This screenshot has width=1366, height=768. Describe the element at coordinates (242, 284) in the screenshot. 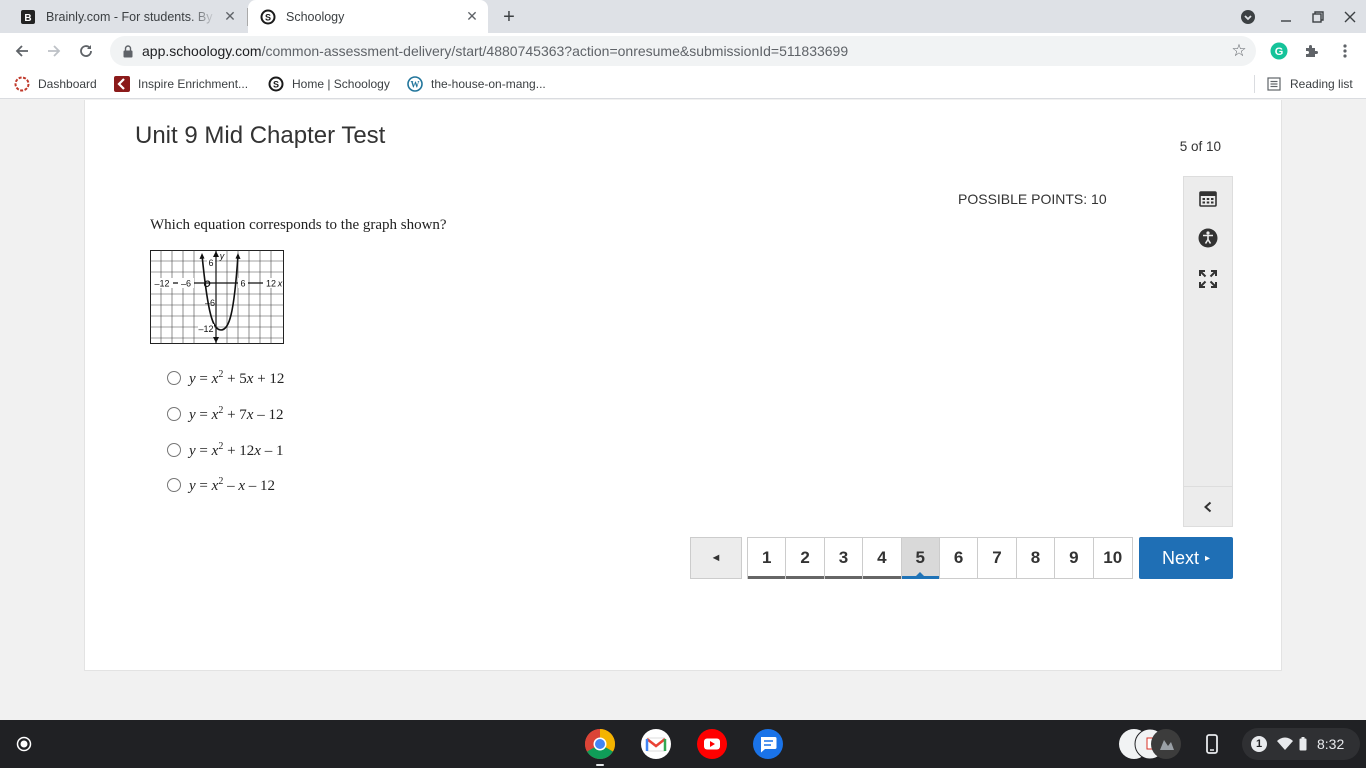

I see `graph-x-label-6: 6` at that location.